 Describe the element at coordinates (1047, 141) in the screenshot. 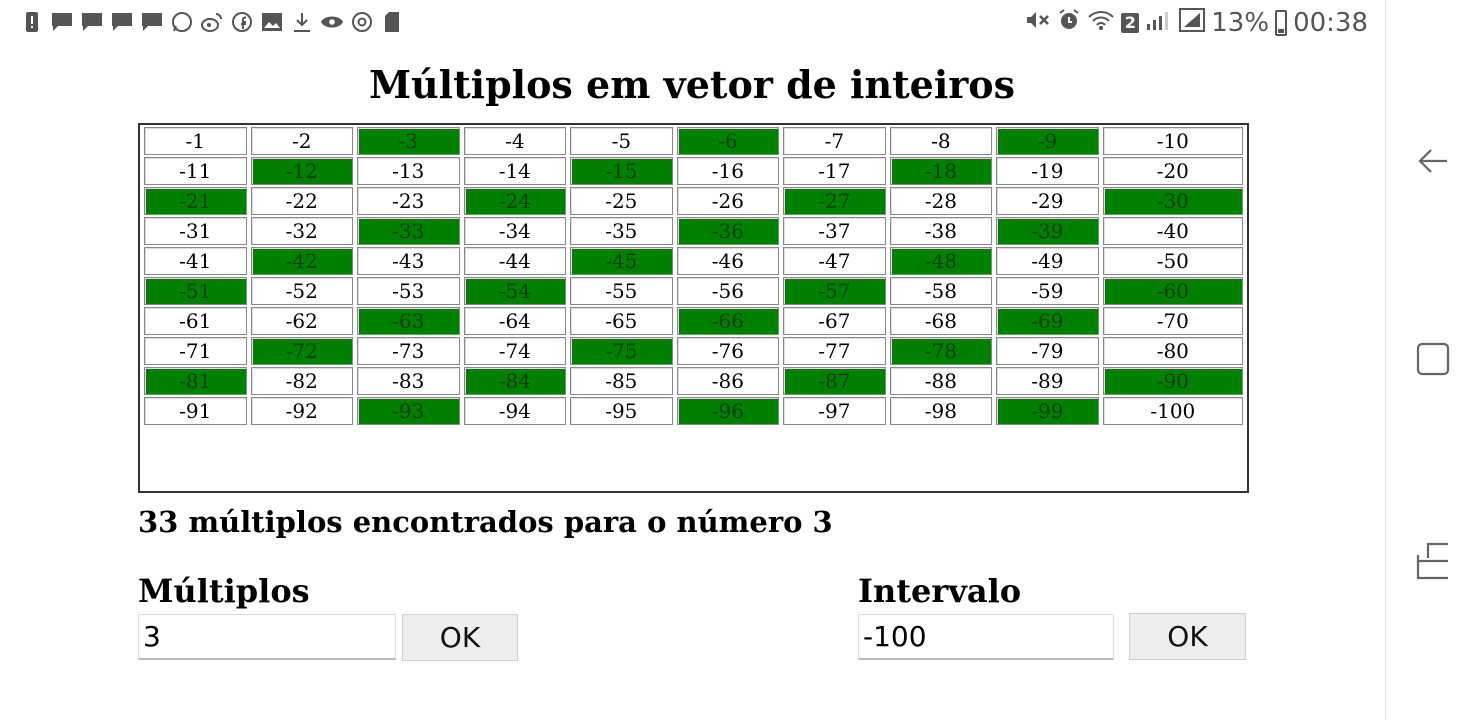

I see `grid-cell-multiple: -9` at that location.